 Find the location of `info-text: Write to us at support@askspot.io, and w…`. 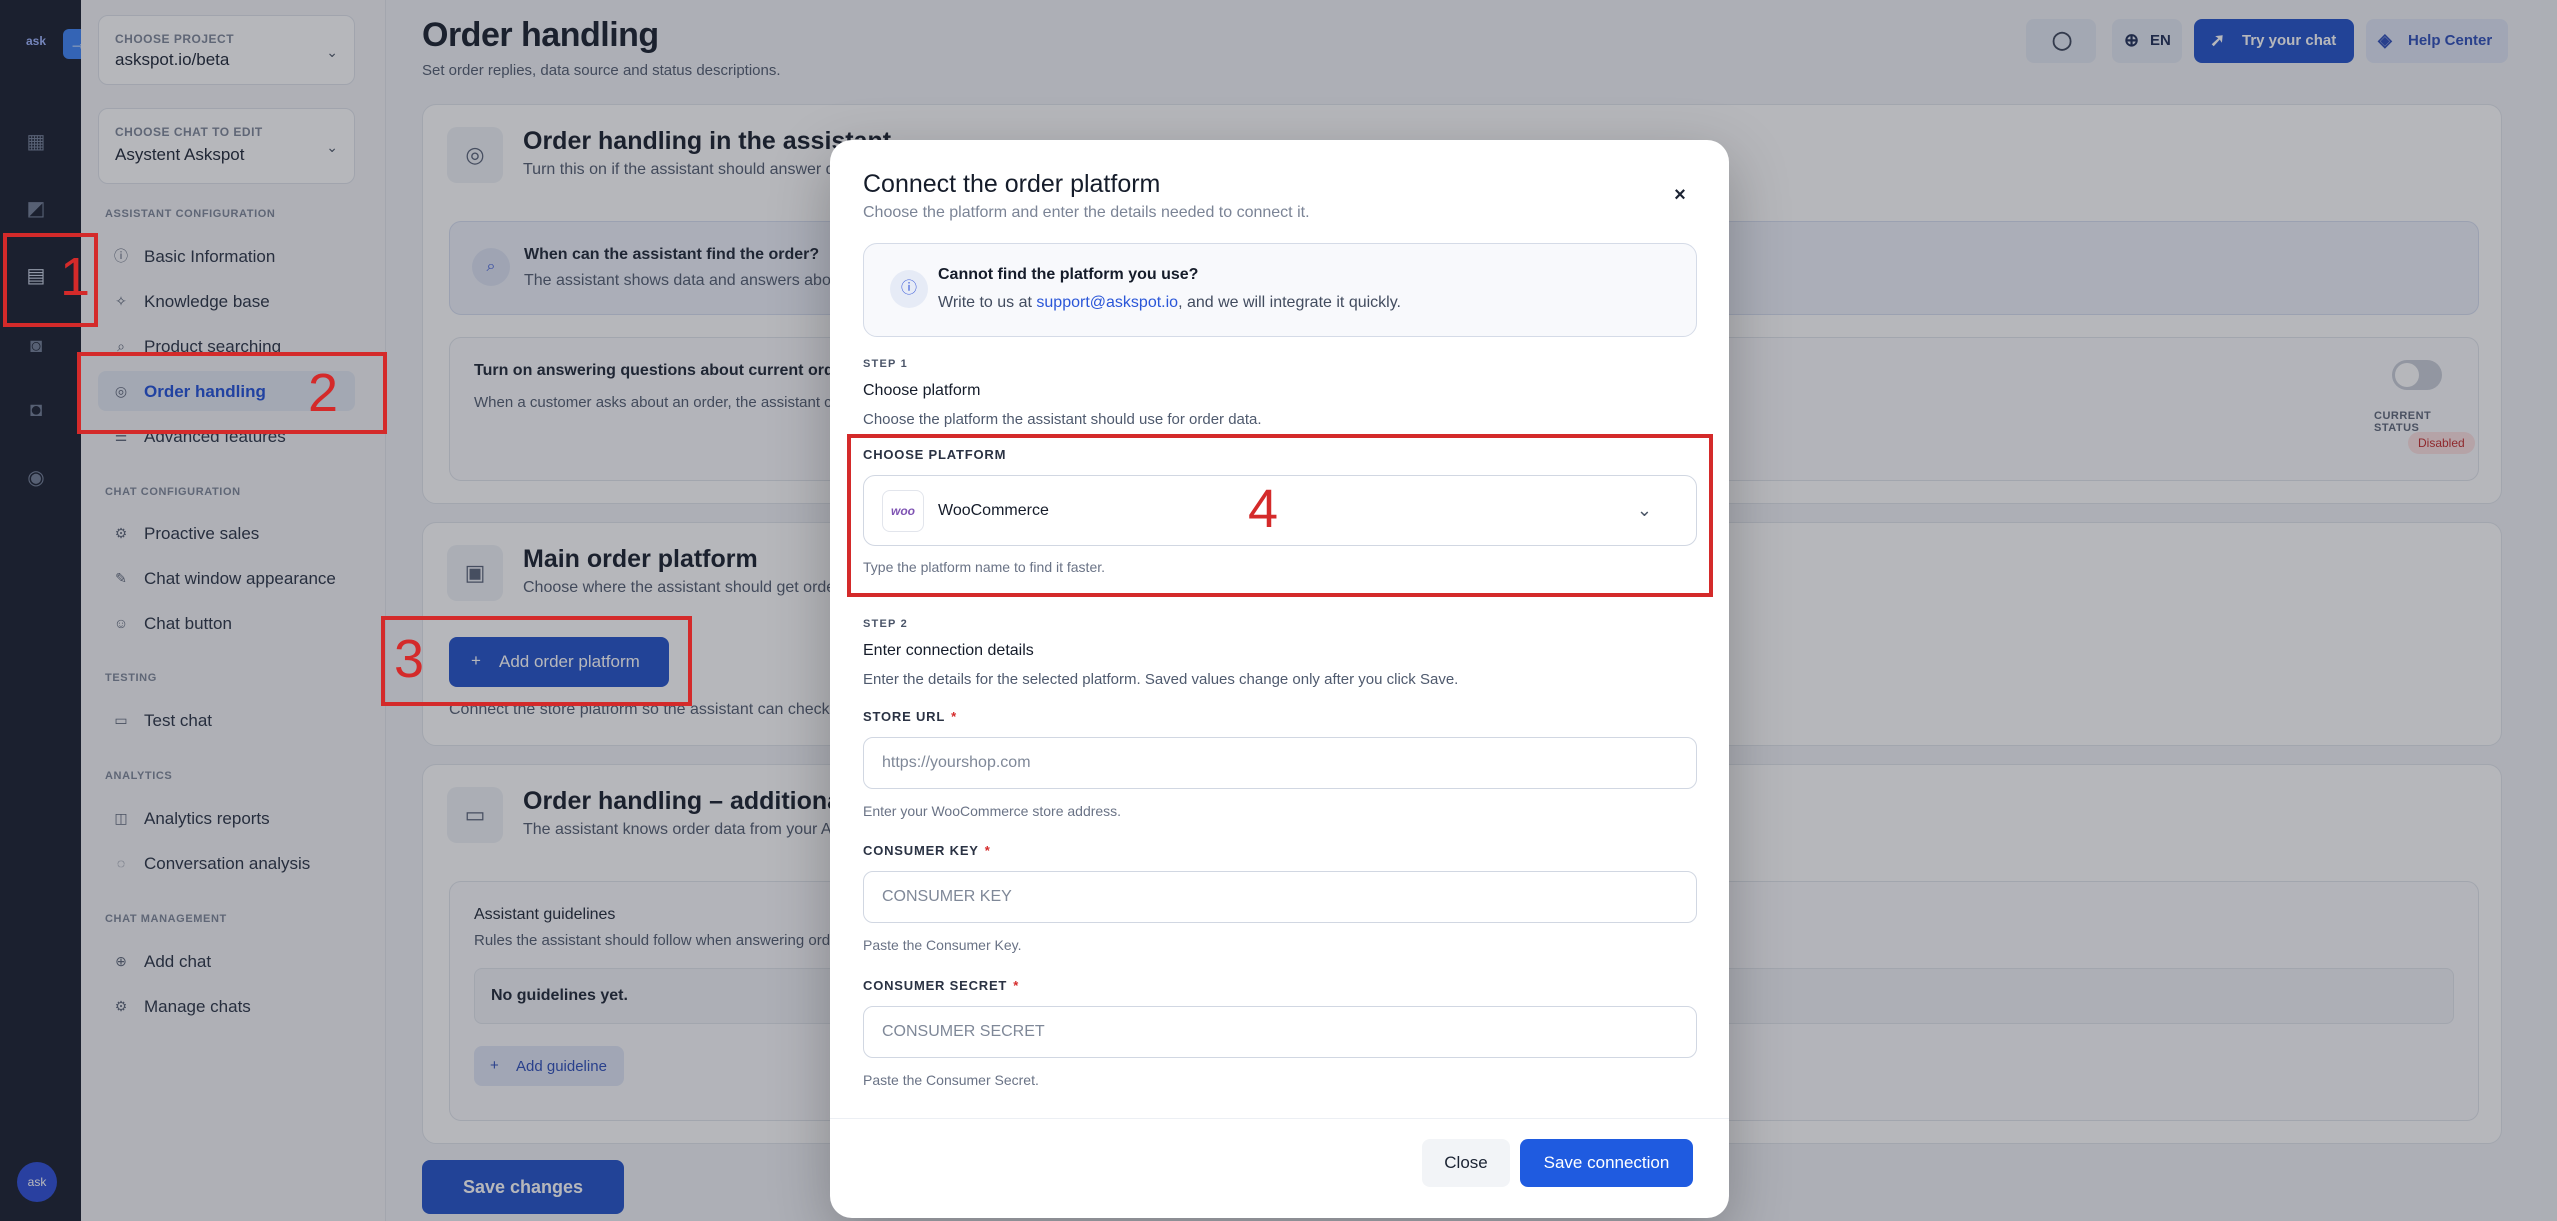

info-text: Write to us at support@askspot.io, and w… is located at coordinates (1169, 302).